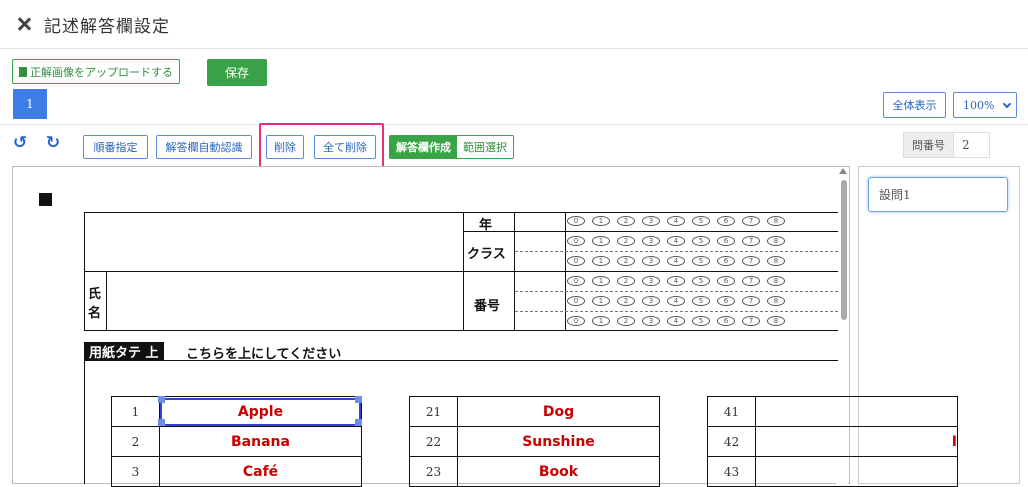  I want to click on answer-row: 2 Banana, so click(236, 441).